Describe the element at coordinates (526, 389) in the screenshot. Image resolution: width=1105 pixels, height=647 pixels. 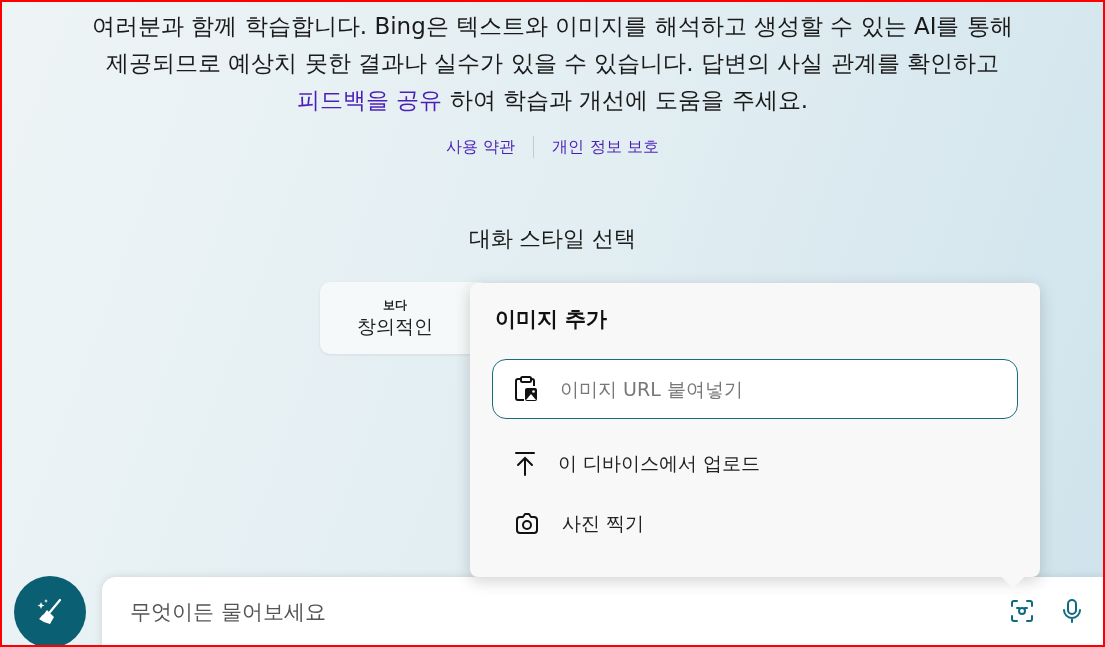
I see `clipboard-image-icon` at that location.